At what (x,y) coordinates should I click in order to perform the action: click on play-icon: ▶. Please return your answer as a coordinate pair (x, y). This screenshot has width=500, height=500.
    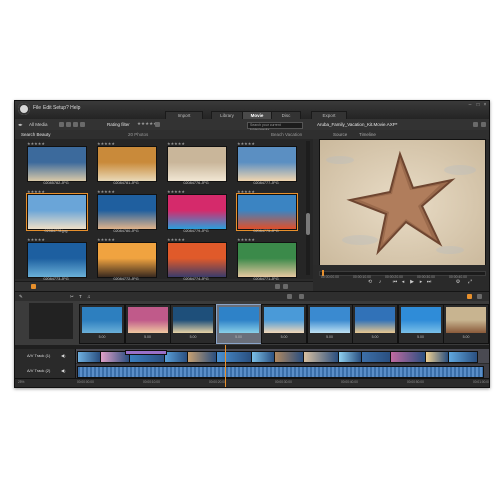
    Looking at the image, I should click on (412, 282).